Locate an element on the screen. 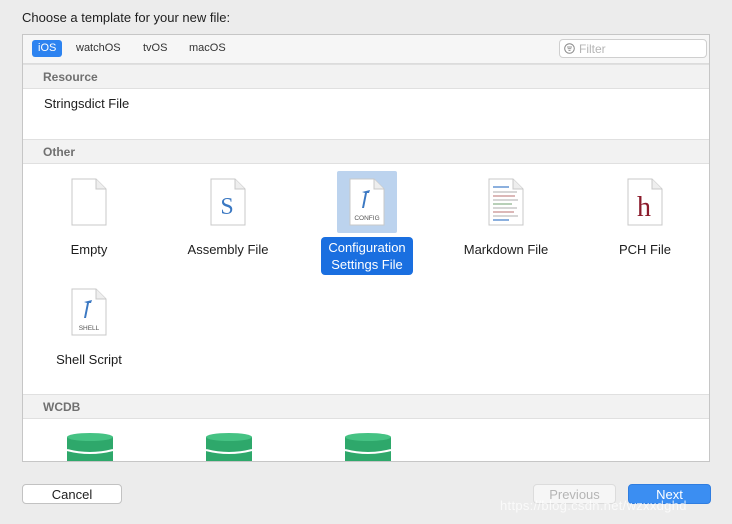 The width and height of the screenshot is (732, 524). svg-text: SHELL is located at coordinates (89, 328).